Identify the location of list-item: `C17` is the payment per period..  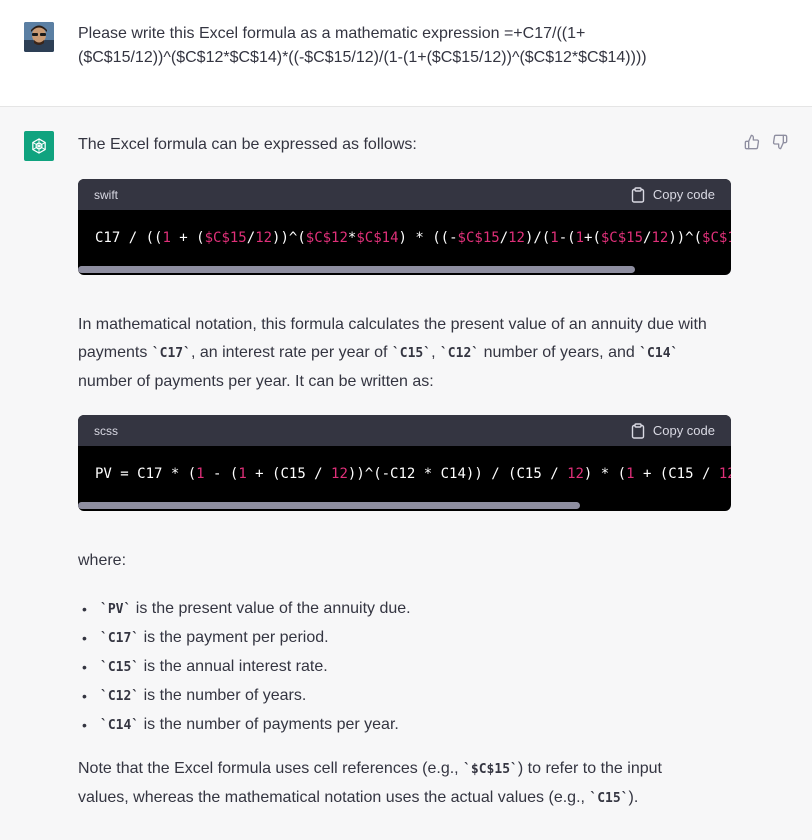
(404, 638).